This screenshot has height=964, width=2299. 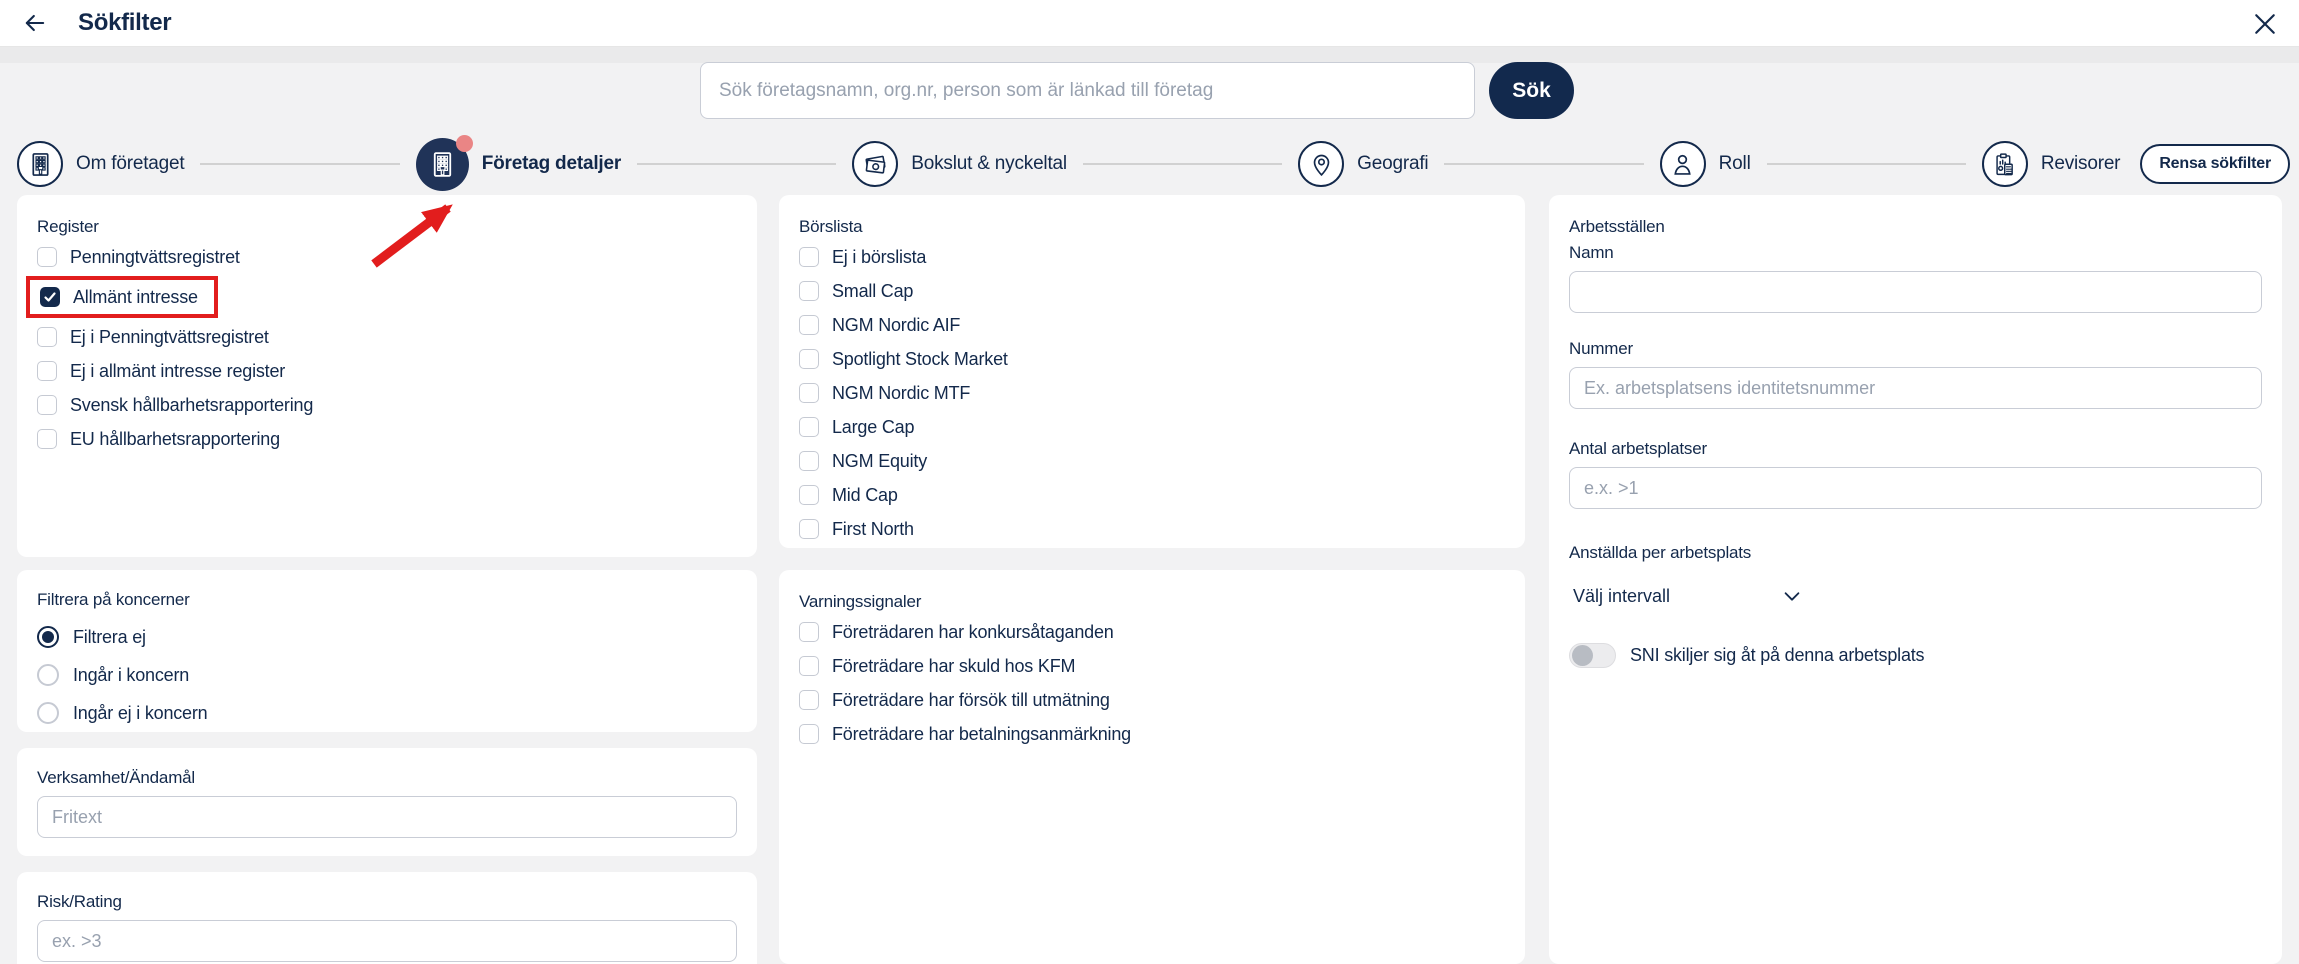 What do you see at coordinates (1149, 23) in the screenshot?
I see `header: Sökfilter` at bounding box center [1149, 23].